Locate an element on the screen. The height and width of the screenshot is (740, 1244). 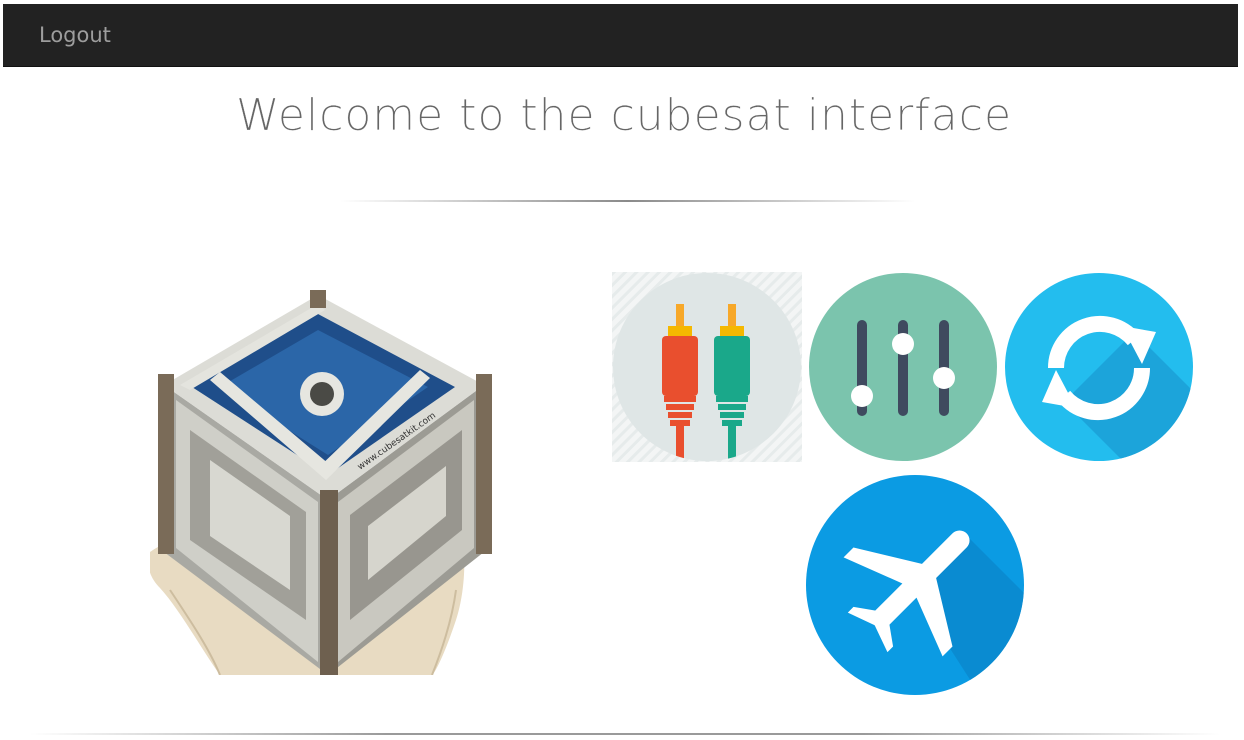
refresh-icon-button is located at coordinates (1099, 367).